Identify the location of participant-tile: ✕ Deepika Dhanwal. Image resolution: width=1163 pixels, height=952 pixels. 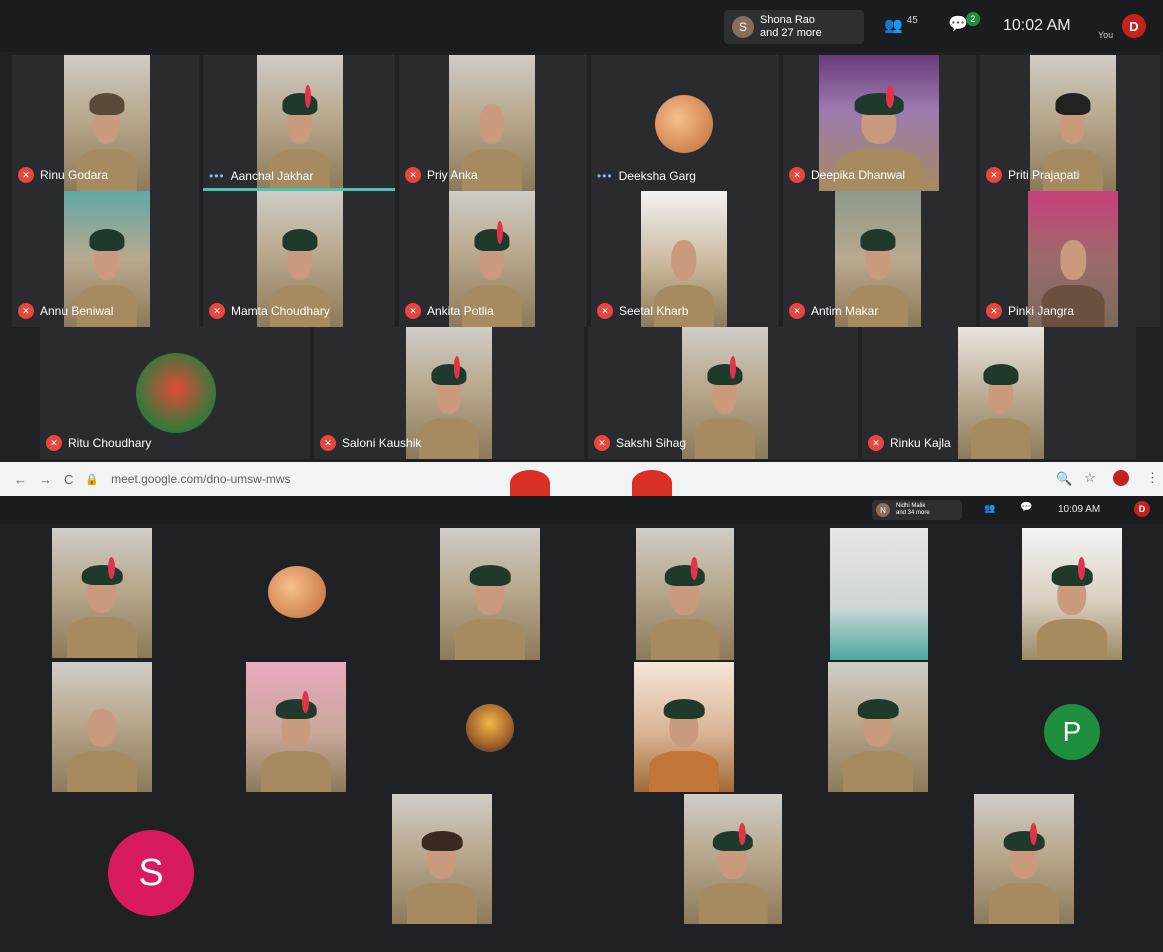
(879, 123).